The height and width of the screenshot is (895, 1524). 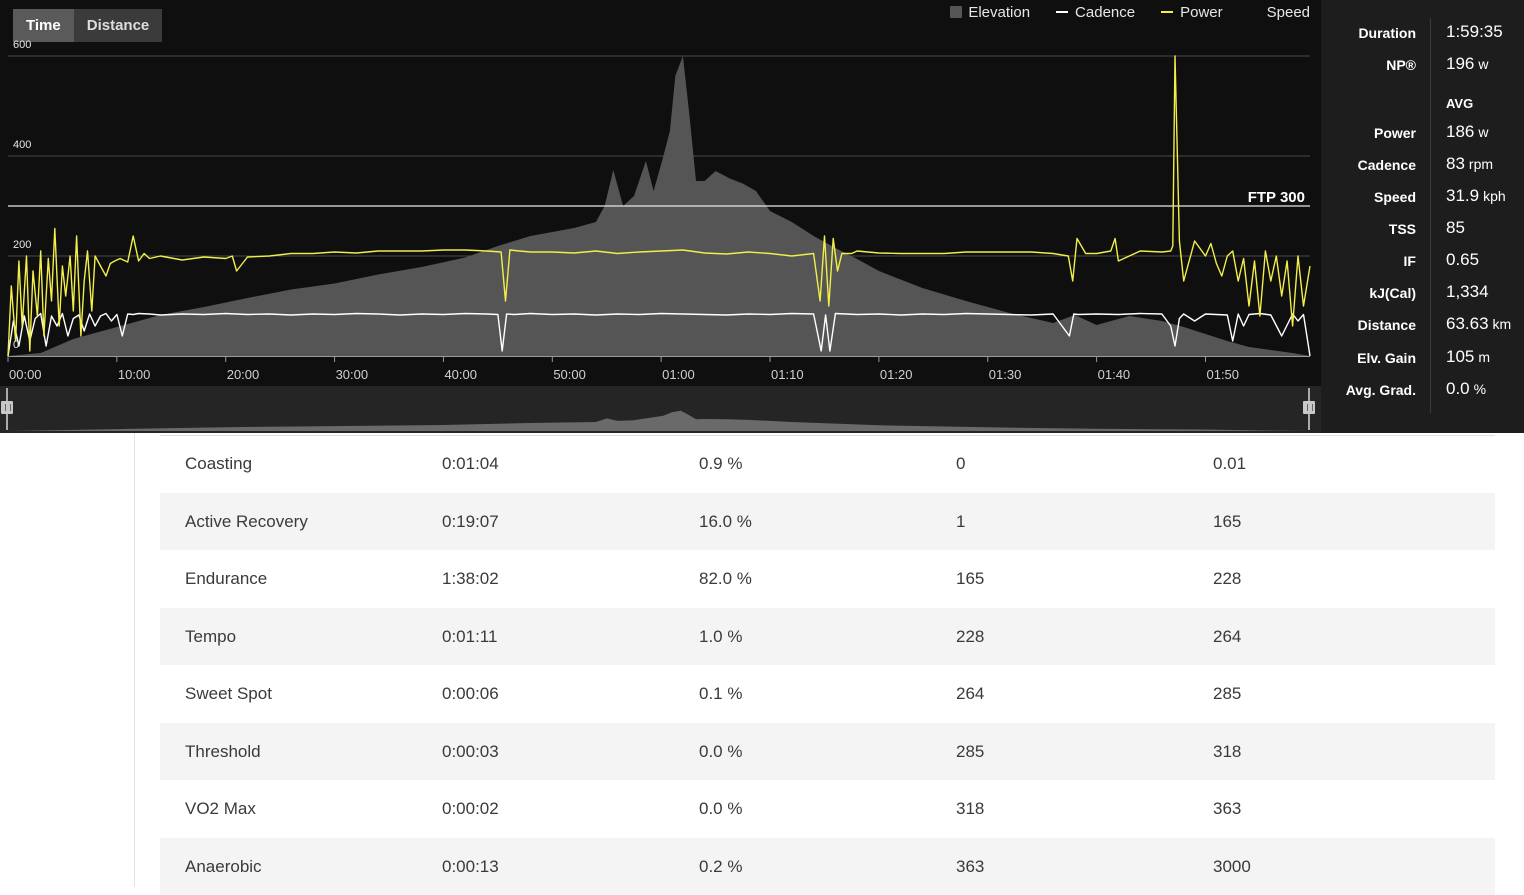 I want to click on stat-avg-cadence: Cadence 83 rpm, so click(x=1422, y=165).